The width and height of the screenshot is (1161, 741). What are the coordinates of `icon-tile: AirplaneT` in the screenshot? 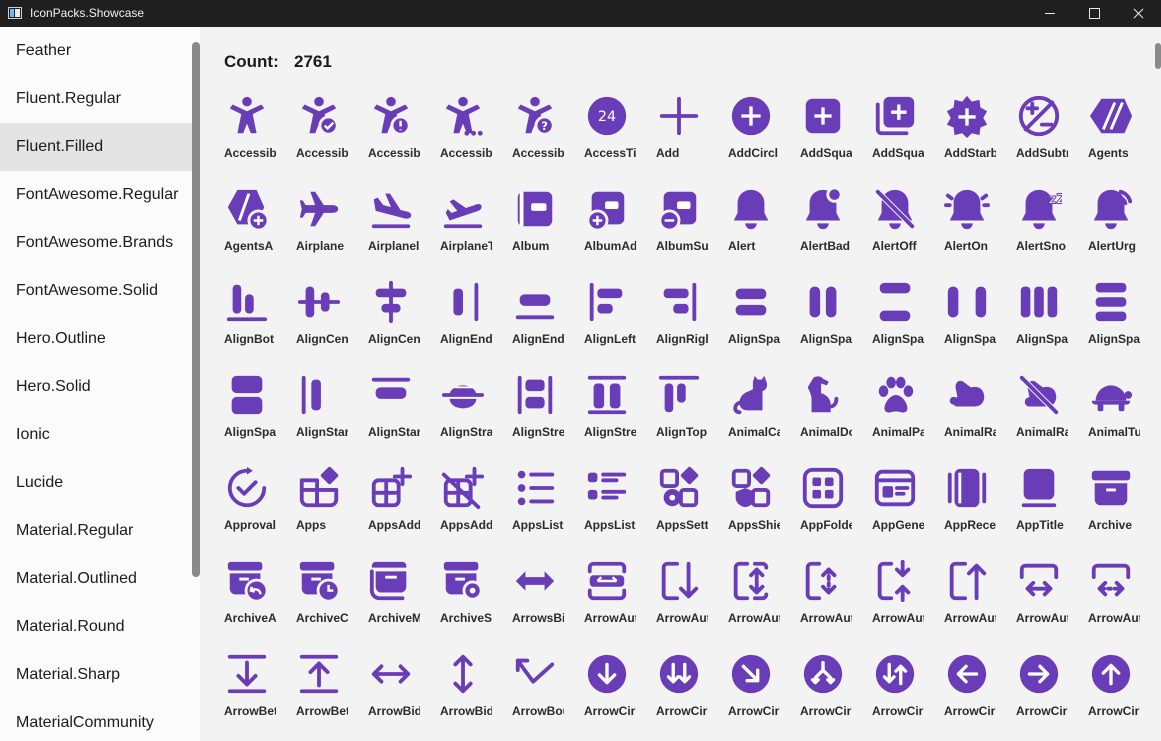 It's located at (465, 225).